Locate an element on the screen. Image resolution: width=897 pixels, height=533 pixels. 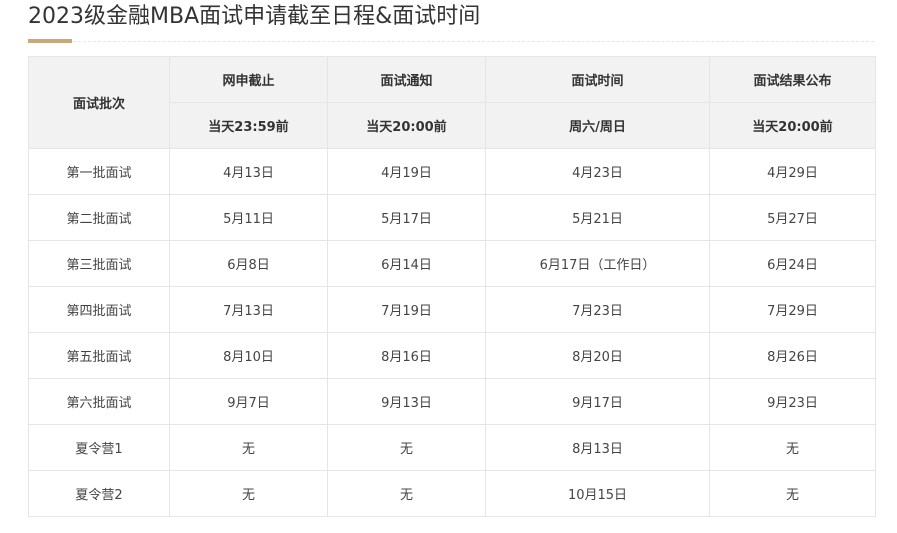
table-row: 第四批面试 7月13日 7月19日 7月23日 7月29日 is located at coordinates (452, 309).